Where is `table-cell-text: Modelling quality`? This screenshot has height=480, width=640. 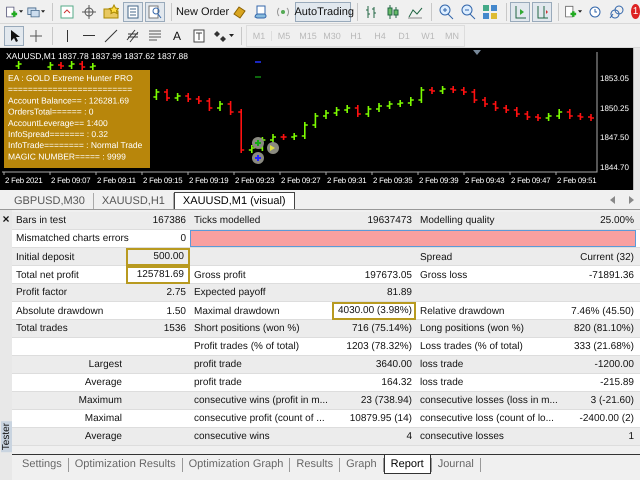 table-cell-text: Modelling quality is located at coordinates (457, 220).